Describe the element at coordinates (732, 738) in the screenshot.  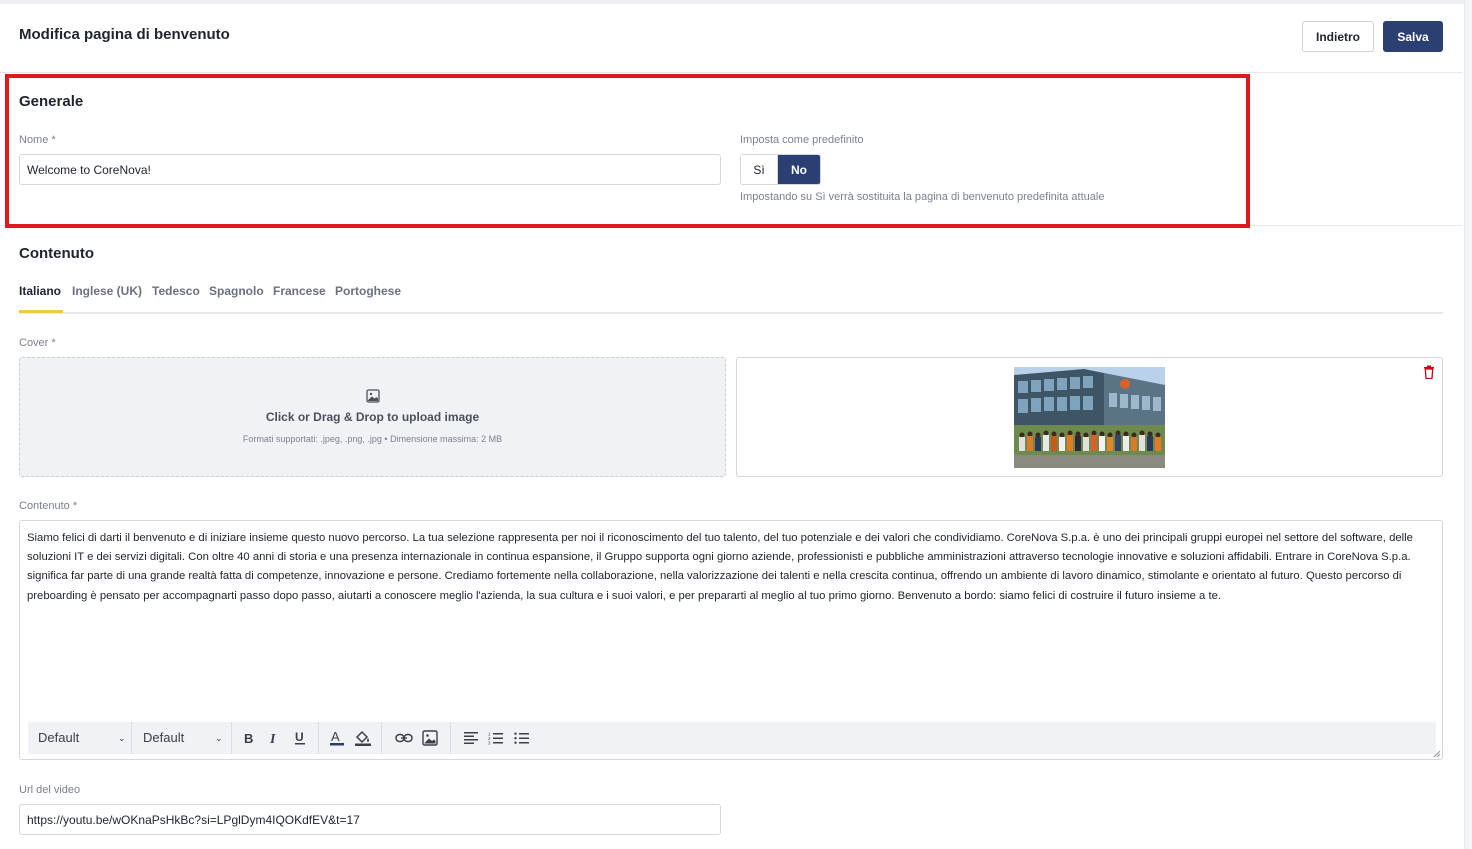
I see `editor-toolbar: Default ⌄ Default ⌄ B I U A 1 2 3` at that location.